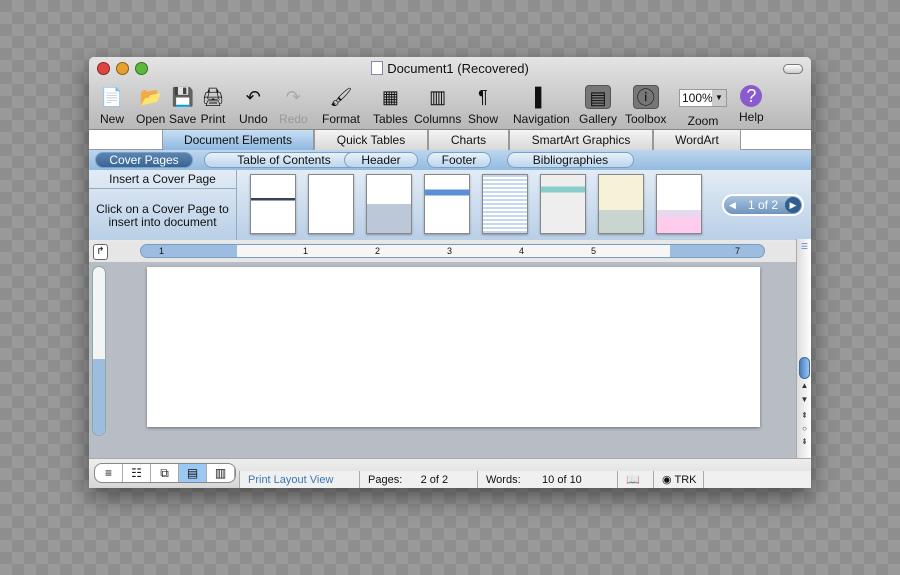 This screenshot has height=575, width=900. What do you see at coordinates (719, 98) in the screenshot?
I see `chevron-down-icon: ▼` at bounding box center [719, 98].